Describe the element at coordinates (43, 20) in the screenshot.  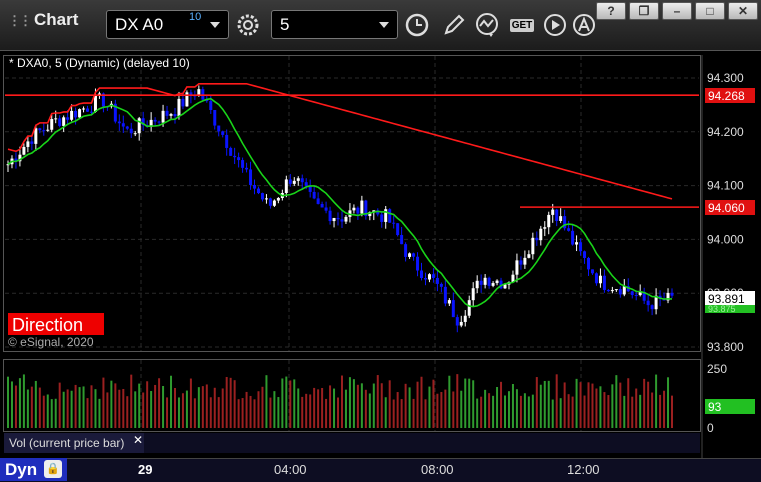
I see `window-title: ⋮⋮ Chart` at that location.